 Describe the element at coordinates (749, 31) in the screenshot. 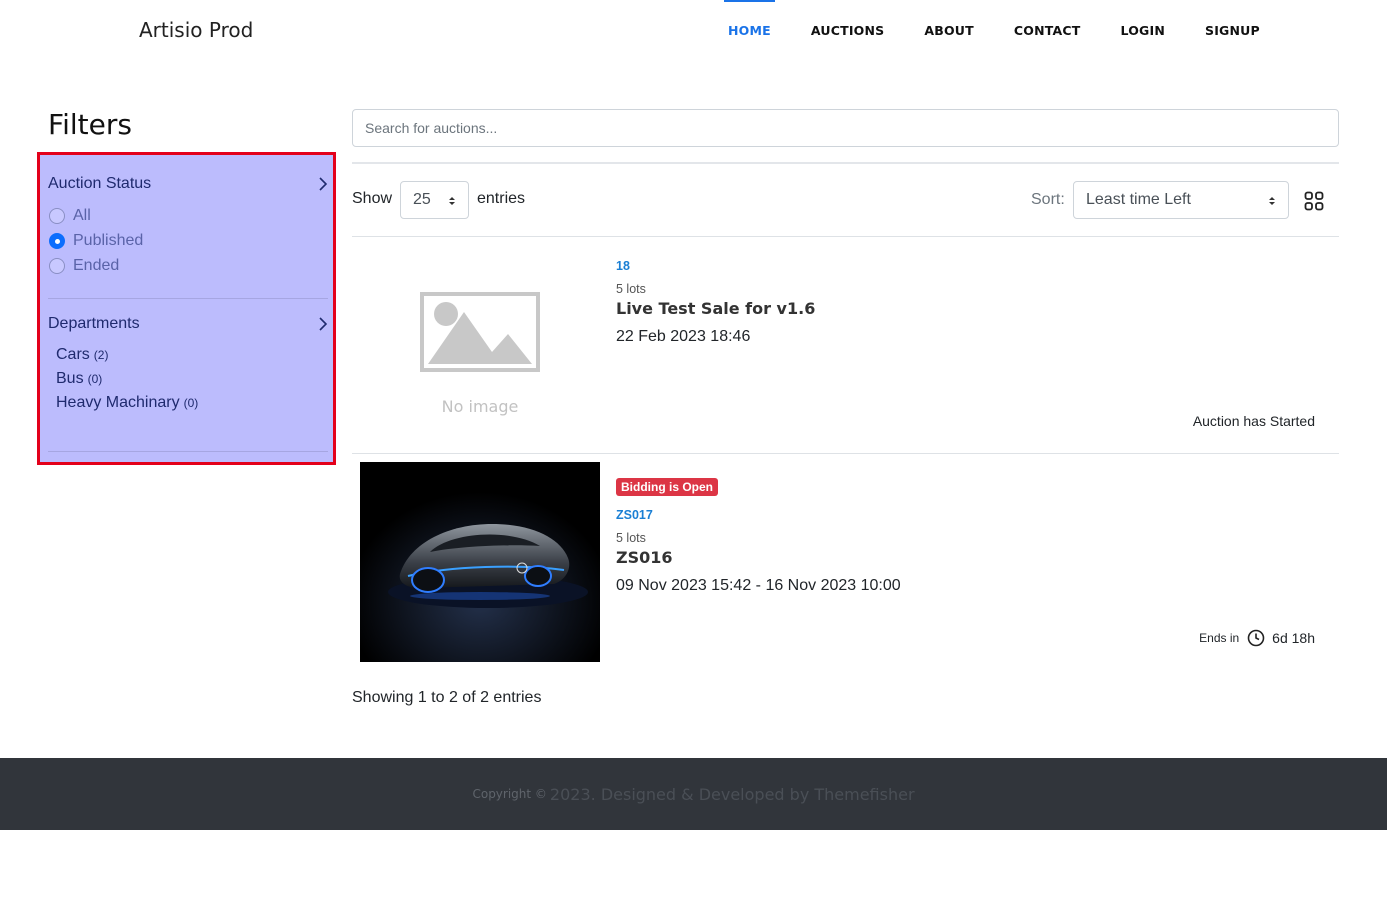

I see `nav-home: HOME` at that location.